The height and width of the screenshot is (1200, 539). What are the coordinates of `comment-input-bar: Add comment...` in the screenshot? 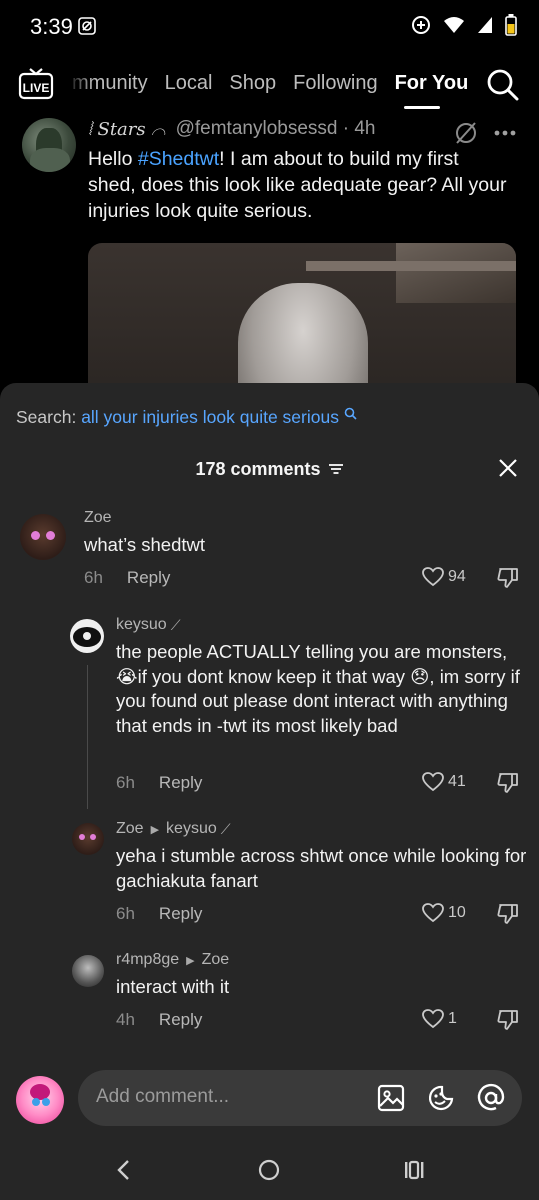 It's located at (269, 1099).